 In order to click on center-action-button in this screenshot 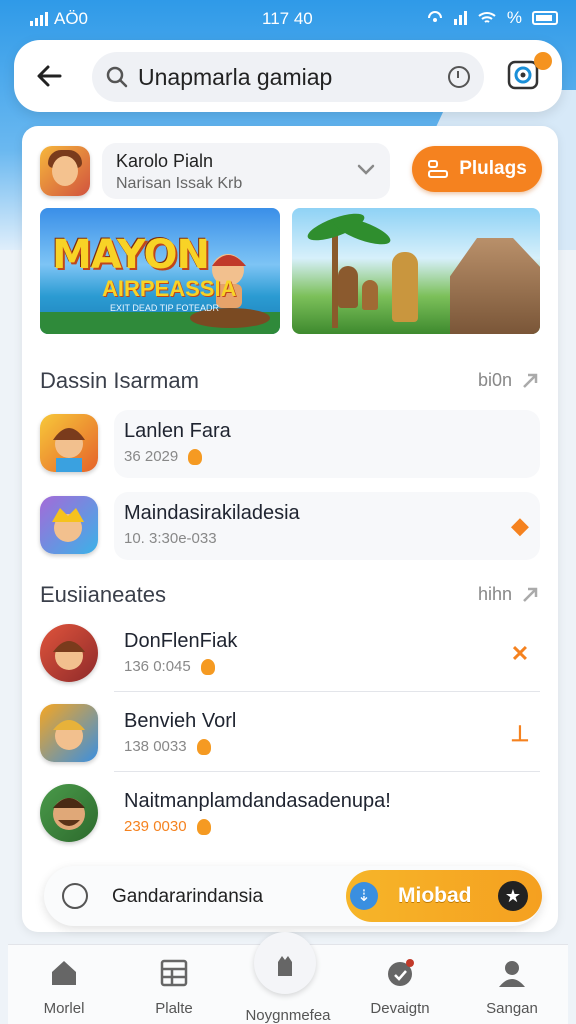, I will do `click(285, 963)`.